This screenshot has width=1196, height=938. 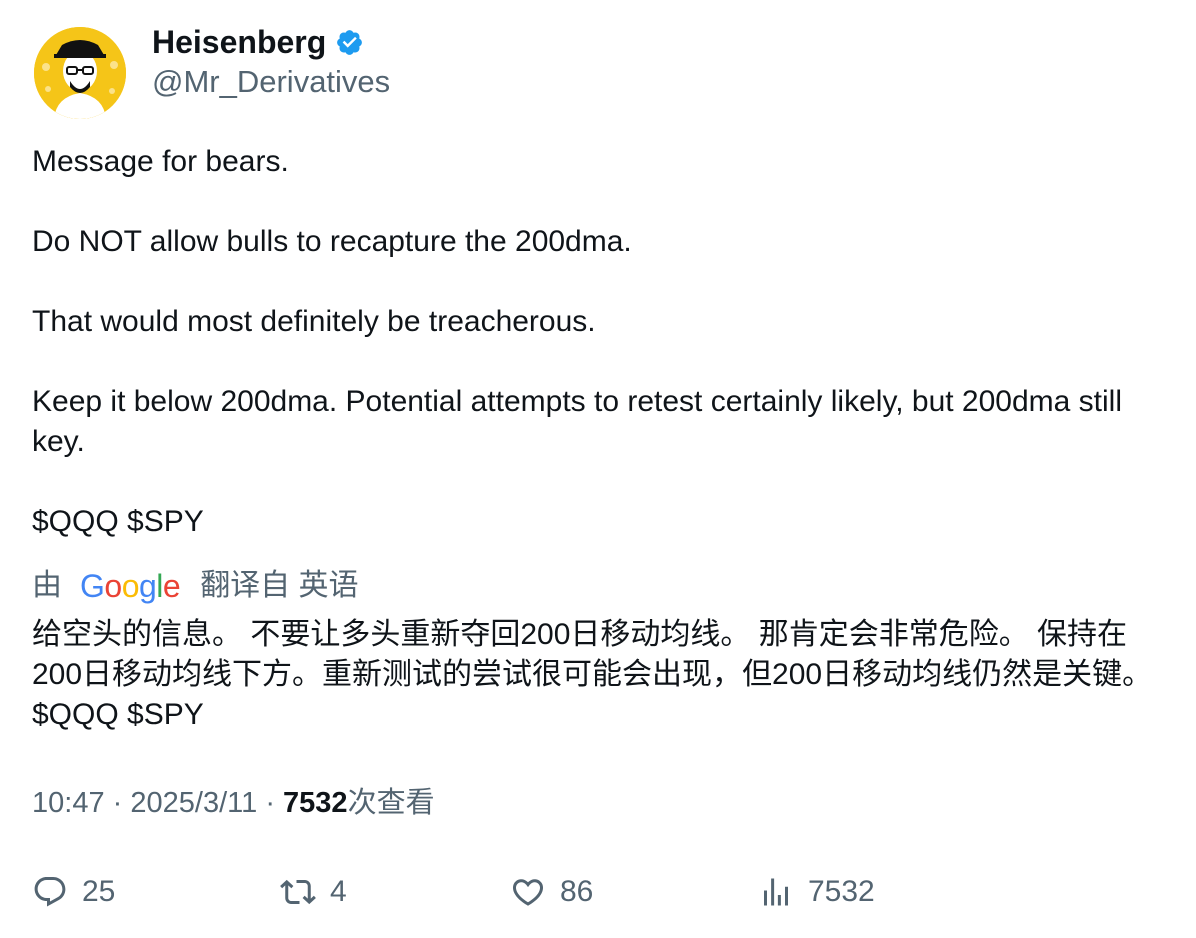 What do you see at coordinates (528, 892) in the screenshot?
I see `heart-icon` at bounding box center [528, 892].